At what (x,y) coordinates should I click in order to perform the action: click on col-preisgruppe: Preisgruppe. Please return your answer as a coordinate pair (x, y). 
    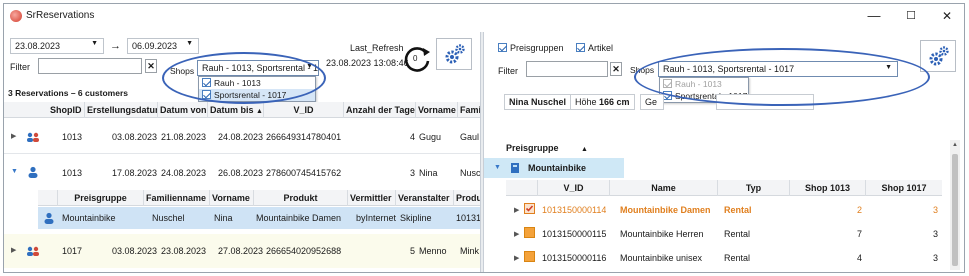
    Looking at the image, I should click on (101, 198).